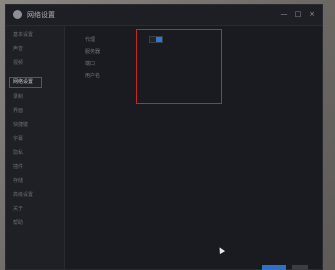 The image size is (335, 270). Describe the element at coordinates (18, 97) in the screenshot. I see `sidebar-item-record: 录制` at that location.